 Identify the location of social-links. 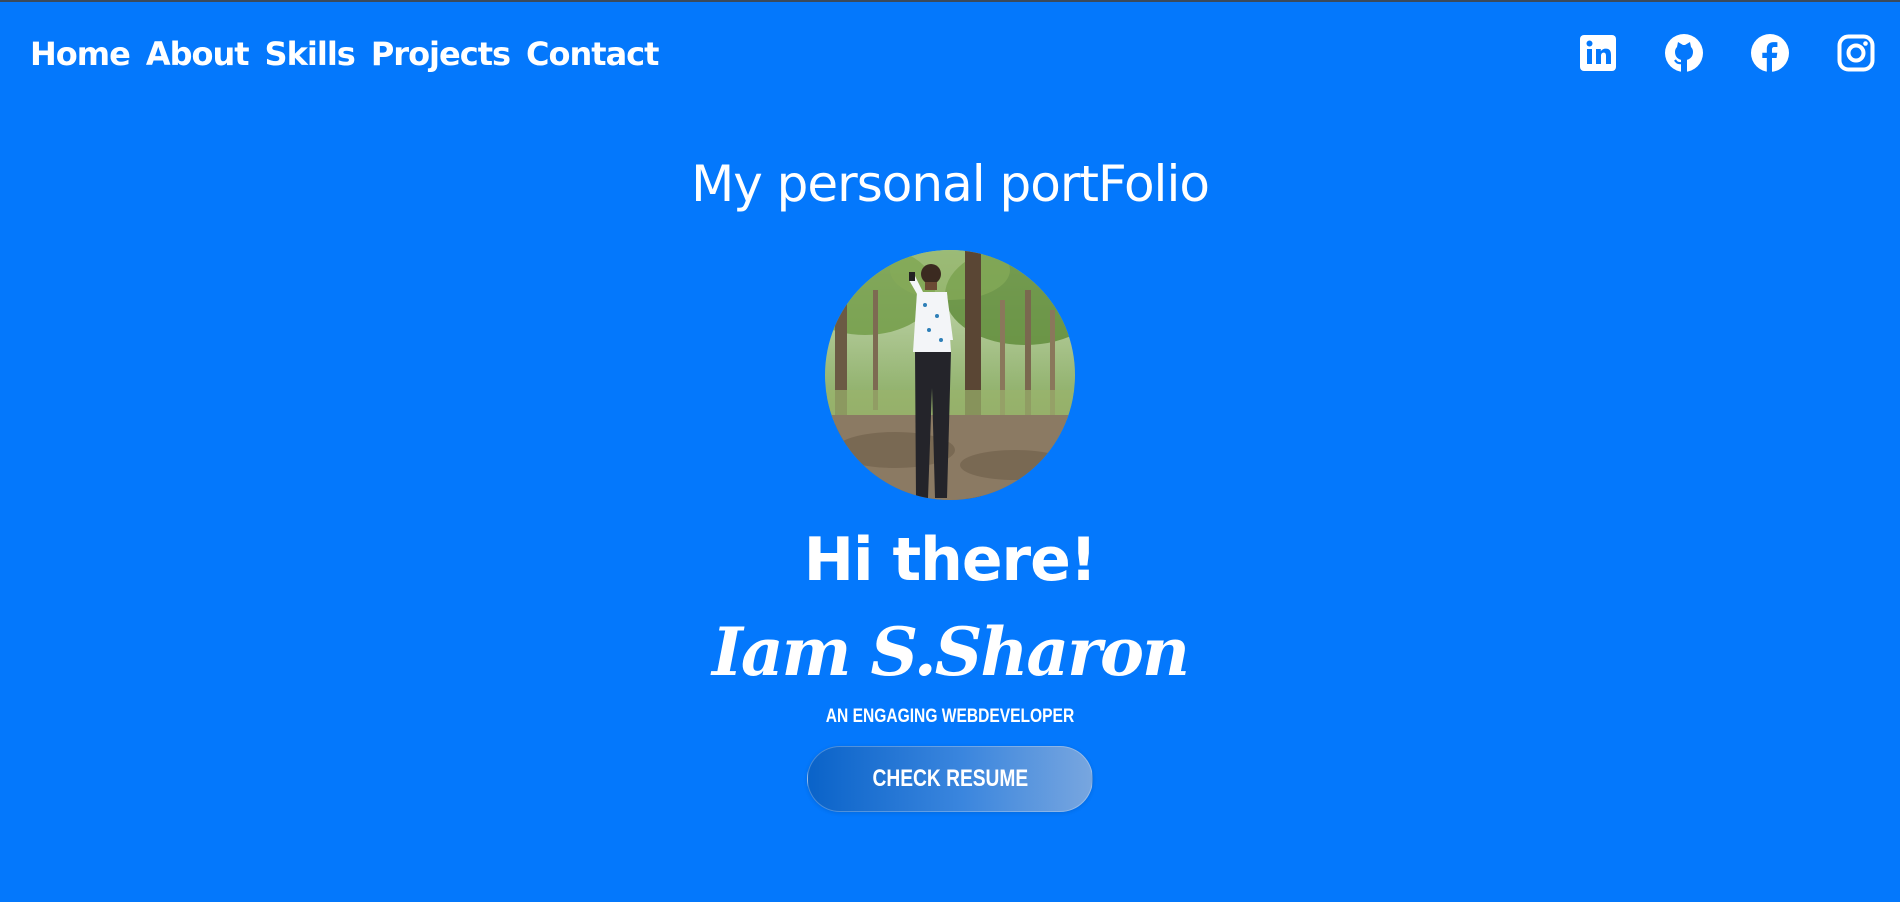
(1727, 53).